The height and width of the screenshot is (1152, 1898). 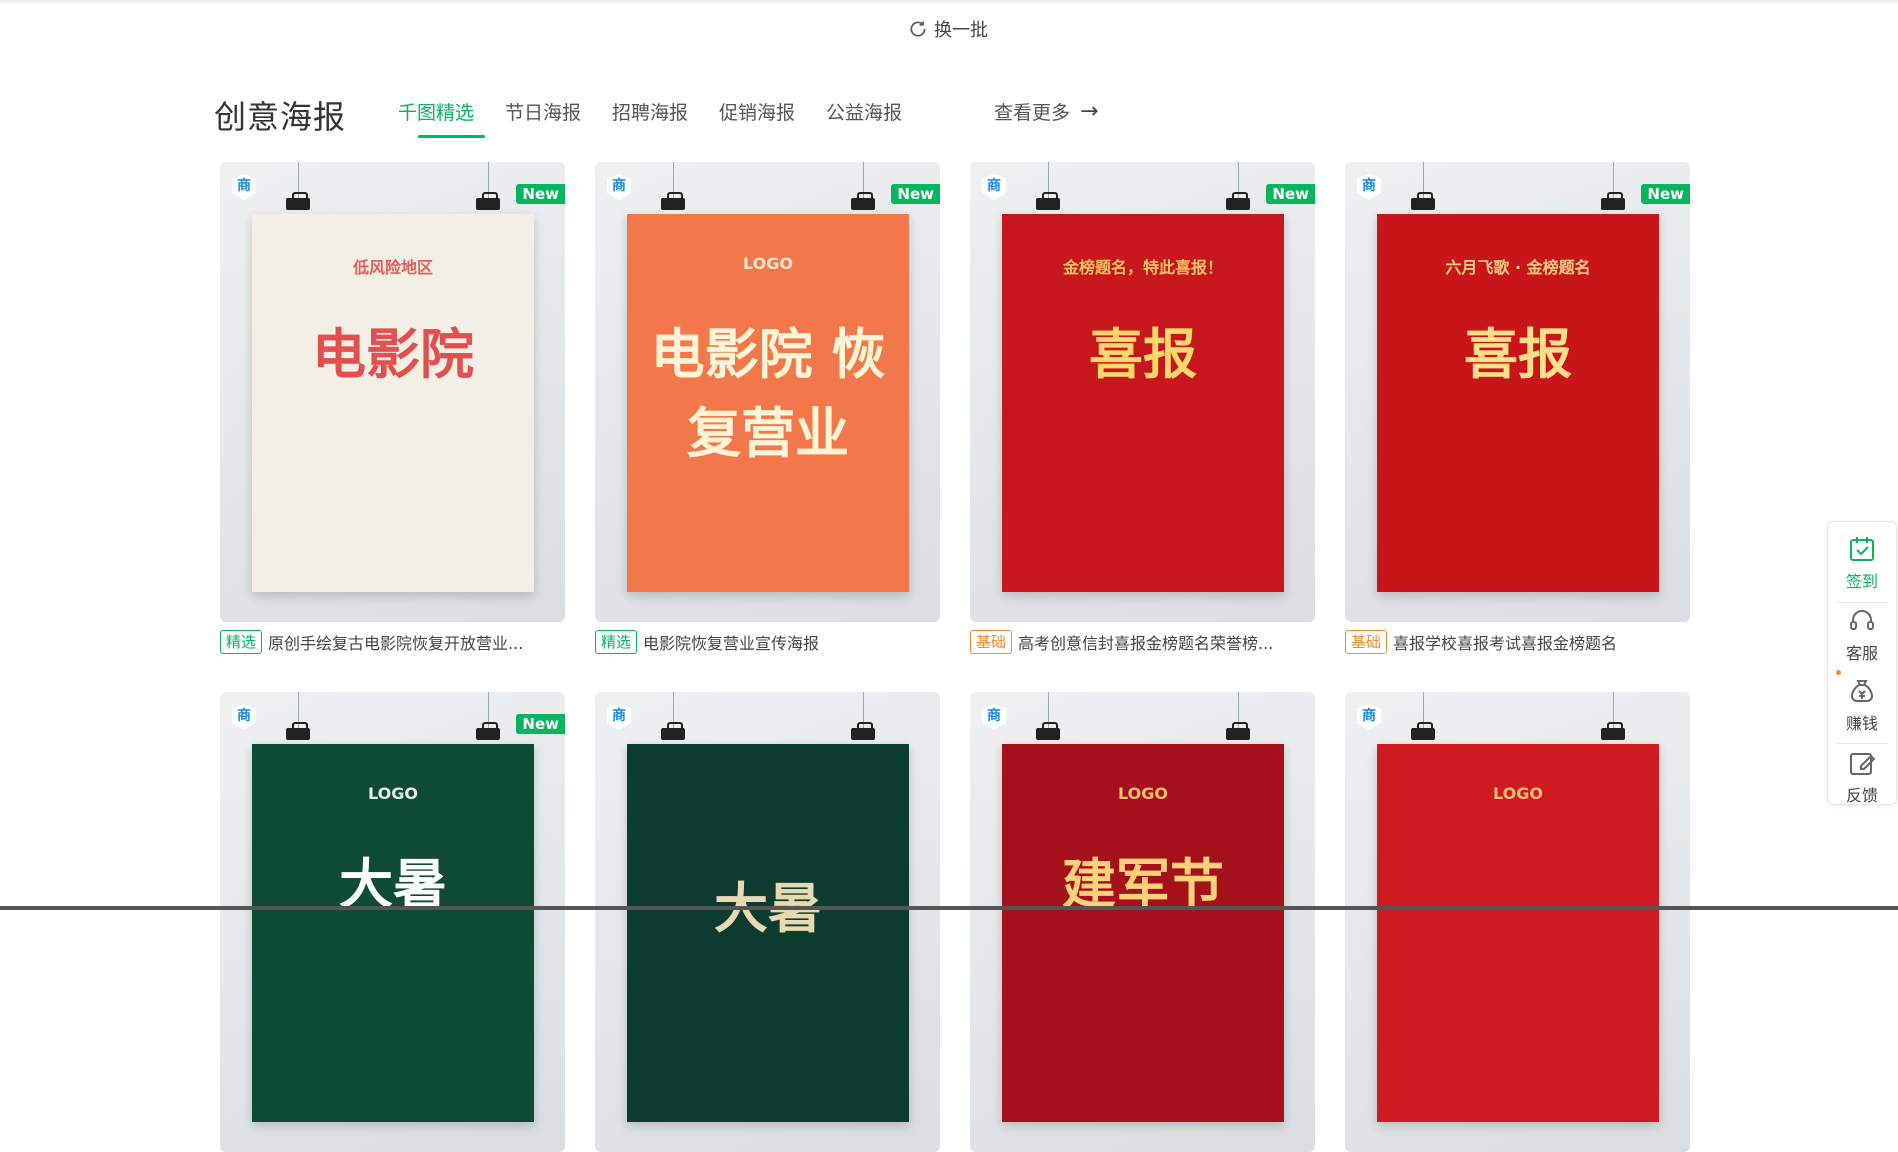 I want to click on template-card: 商 大暑, so click(x=767, y=922).